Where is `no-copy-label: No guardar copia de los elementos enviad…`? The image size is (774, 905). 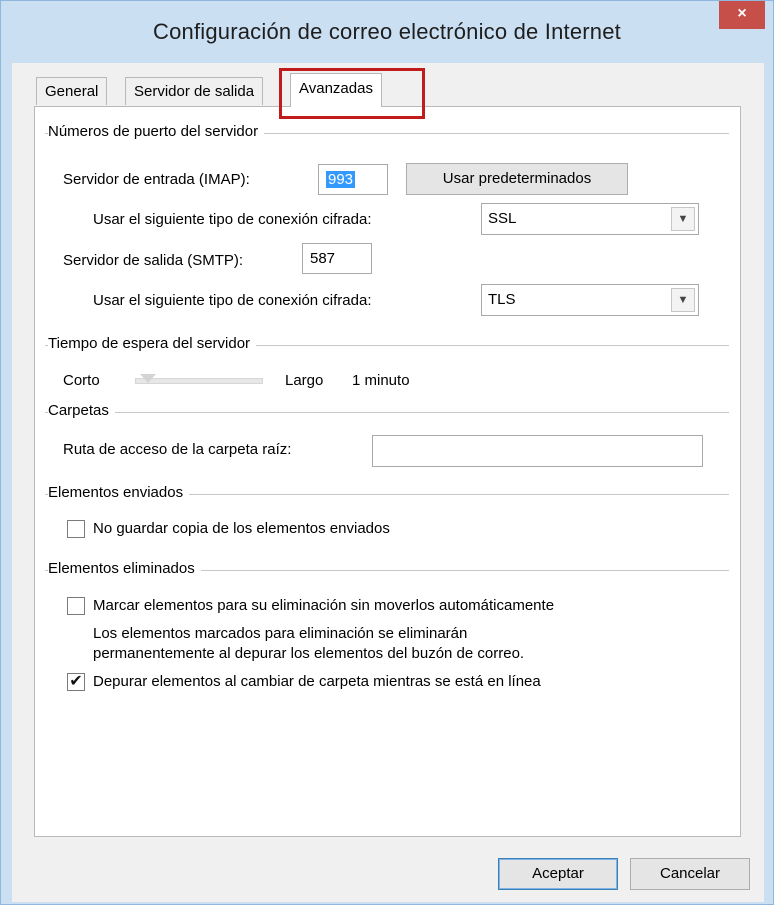 no-copy-label: No guardar copia de los elementos enviad… is located at coordinates (241, 528).